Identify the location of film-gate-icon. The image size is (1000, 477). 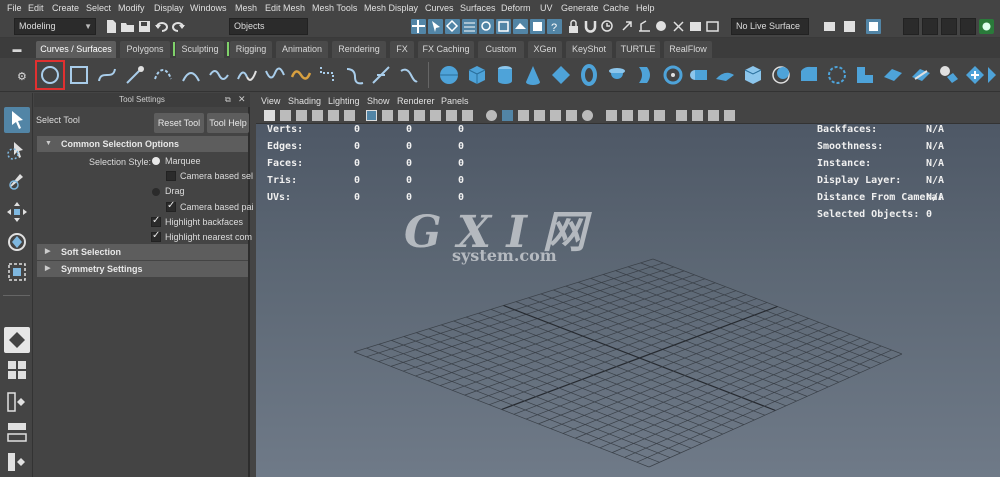
(387, 115).